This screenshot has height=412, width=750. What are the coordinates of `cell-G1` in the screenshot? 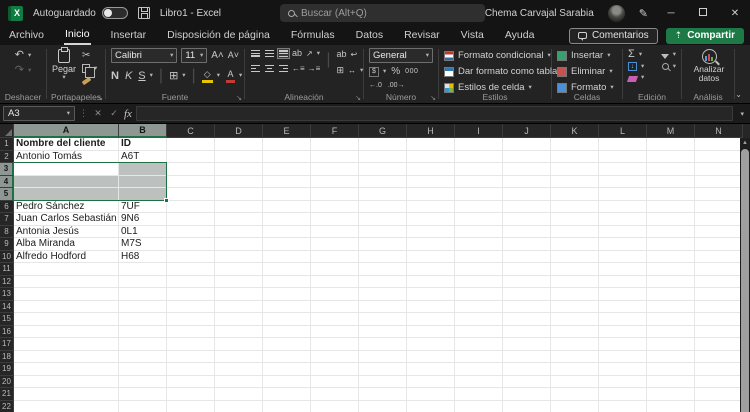 It's located at (383, 144).